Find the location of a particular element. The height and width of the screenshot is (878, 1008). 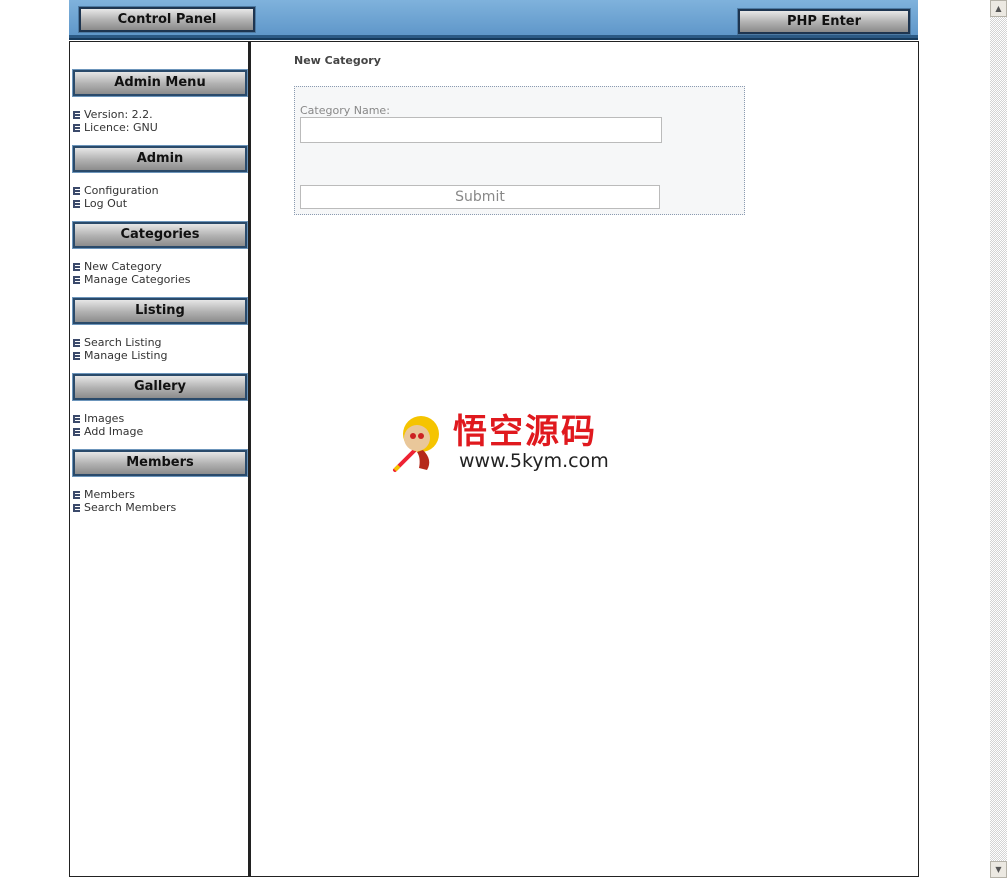

sidebar-item: Version: 2.2. is located at coordinates (160, 114).